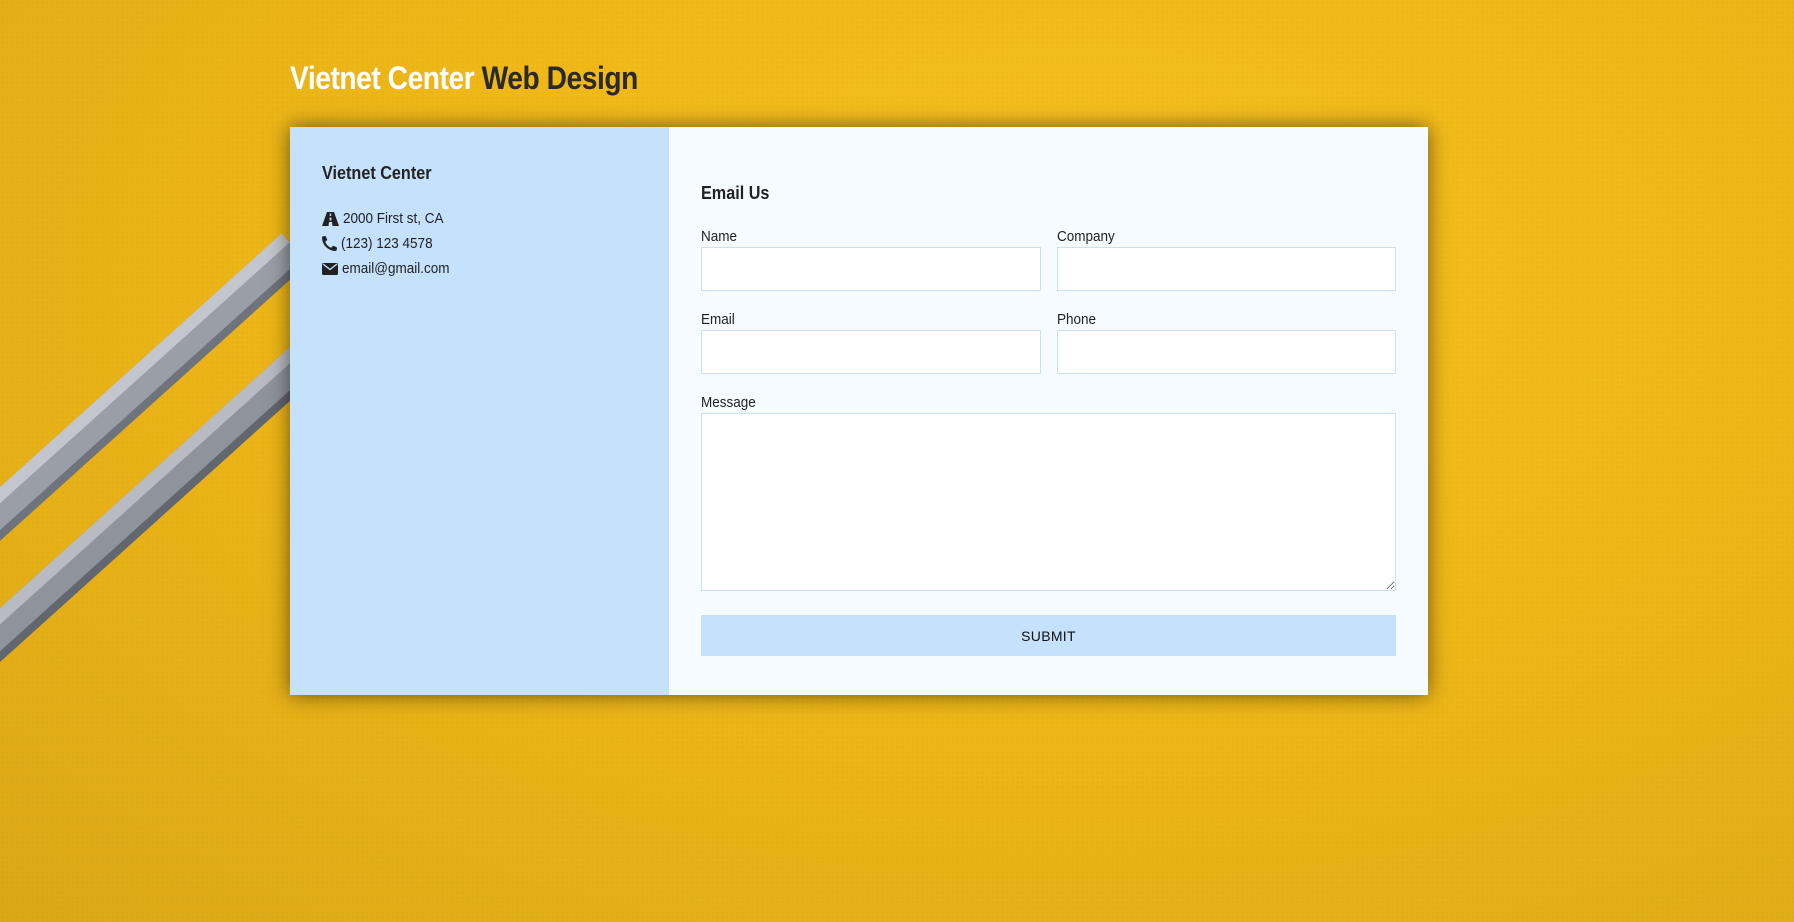 This screenshot has height=922, width=1794. Describe the element at coordinates (719, 236) in the screenshot. I see `name-label: Name` at that location.